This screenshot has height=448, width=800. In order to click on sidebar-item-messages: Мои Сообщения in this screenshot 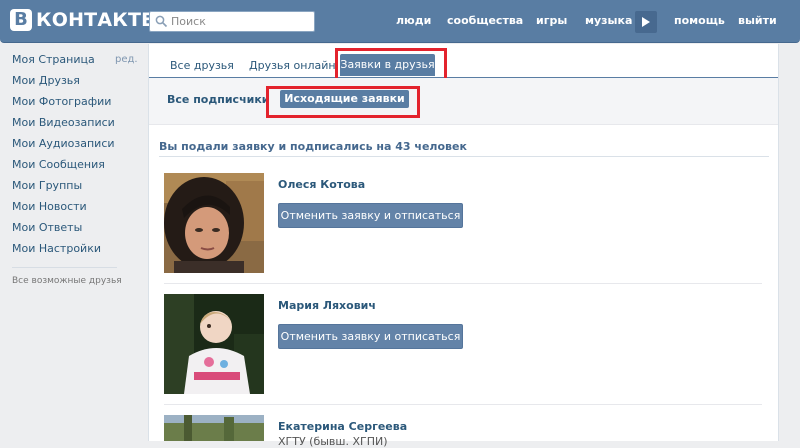, I will do `click(76, 167)`.